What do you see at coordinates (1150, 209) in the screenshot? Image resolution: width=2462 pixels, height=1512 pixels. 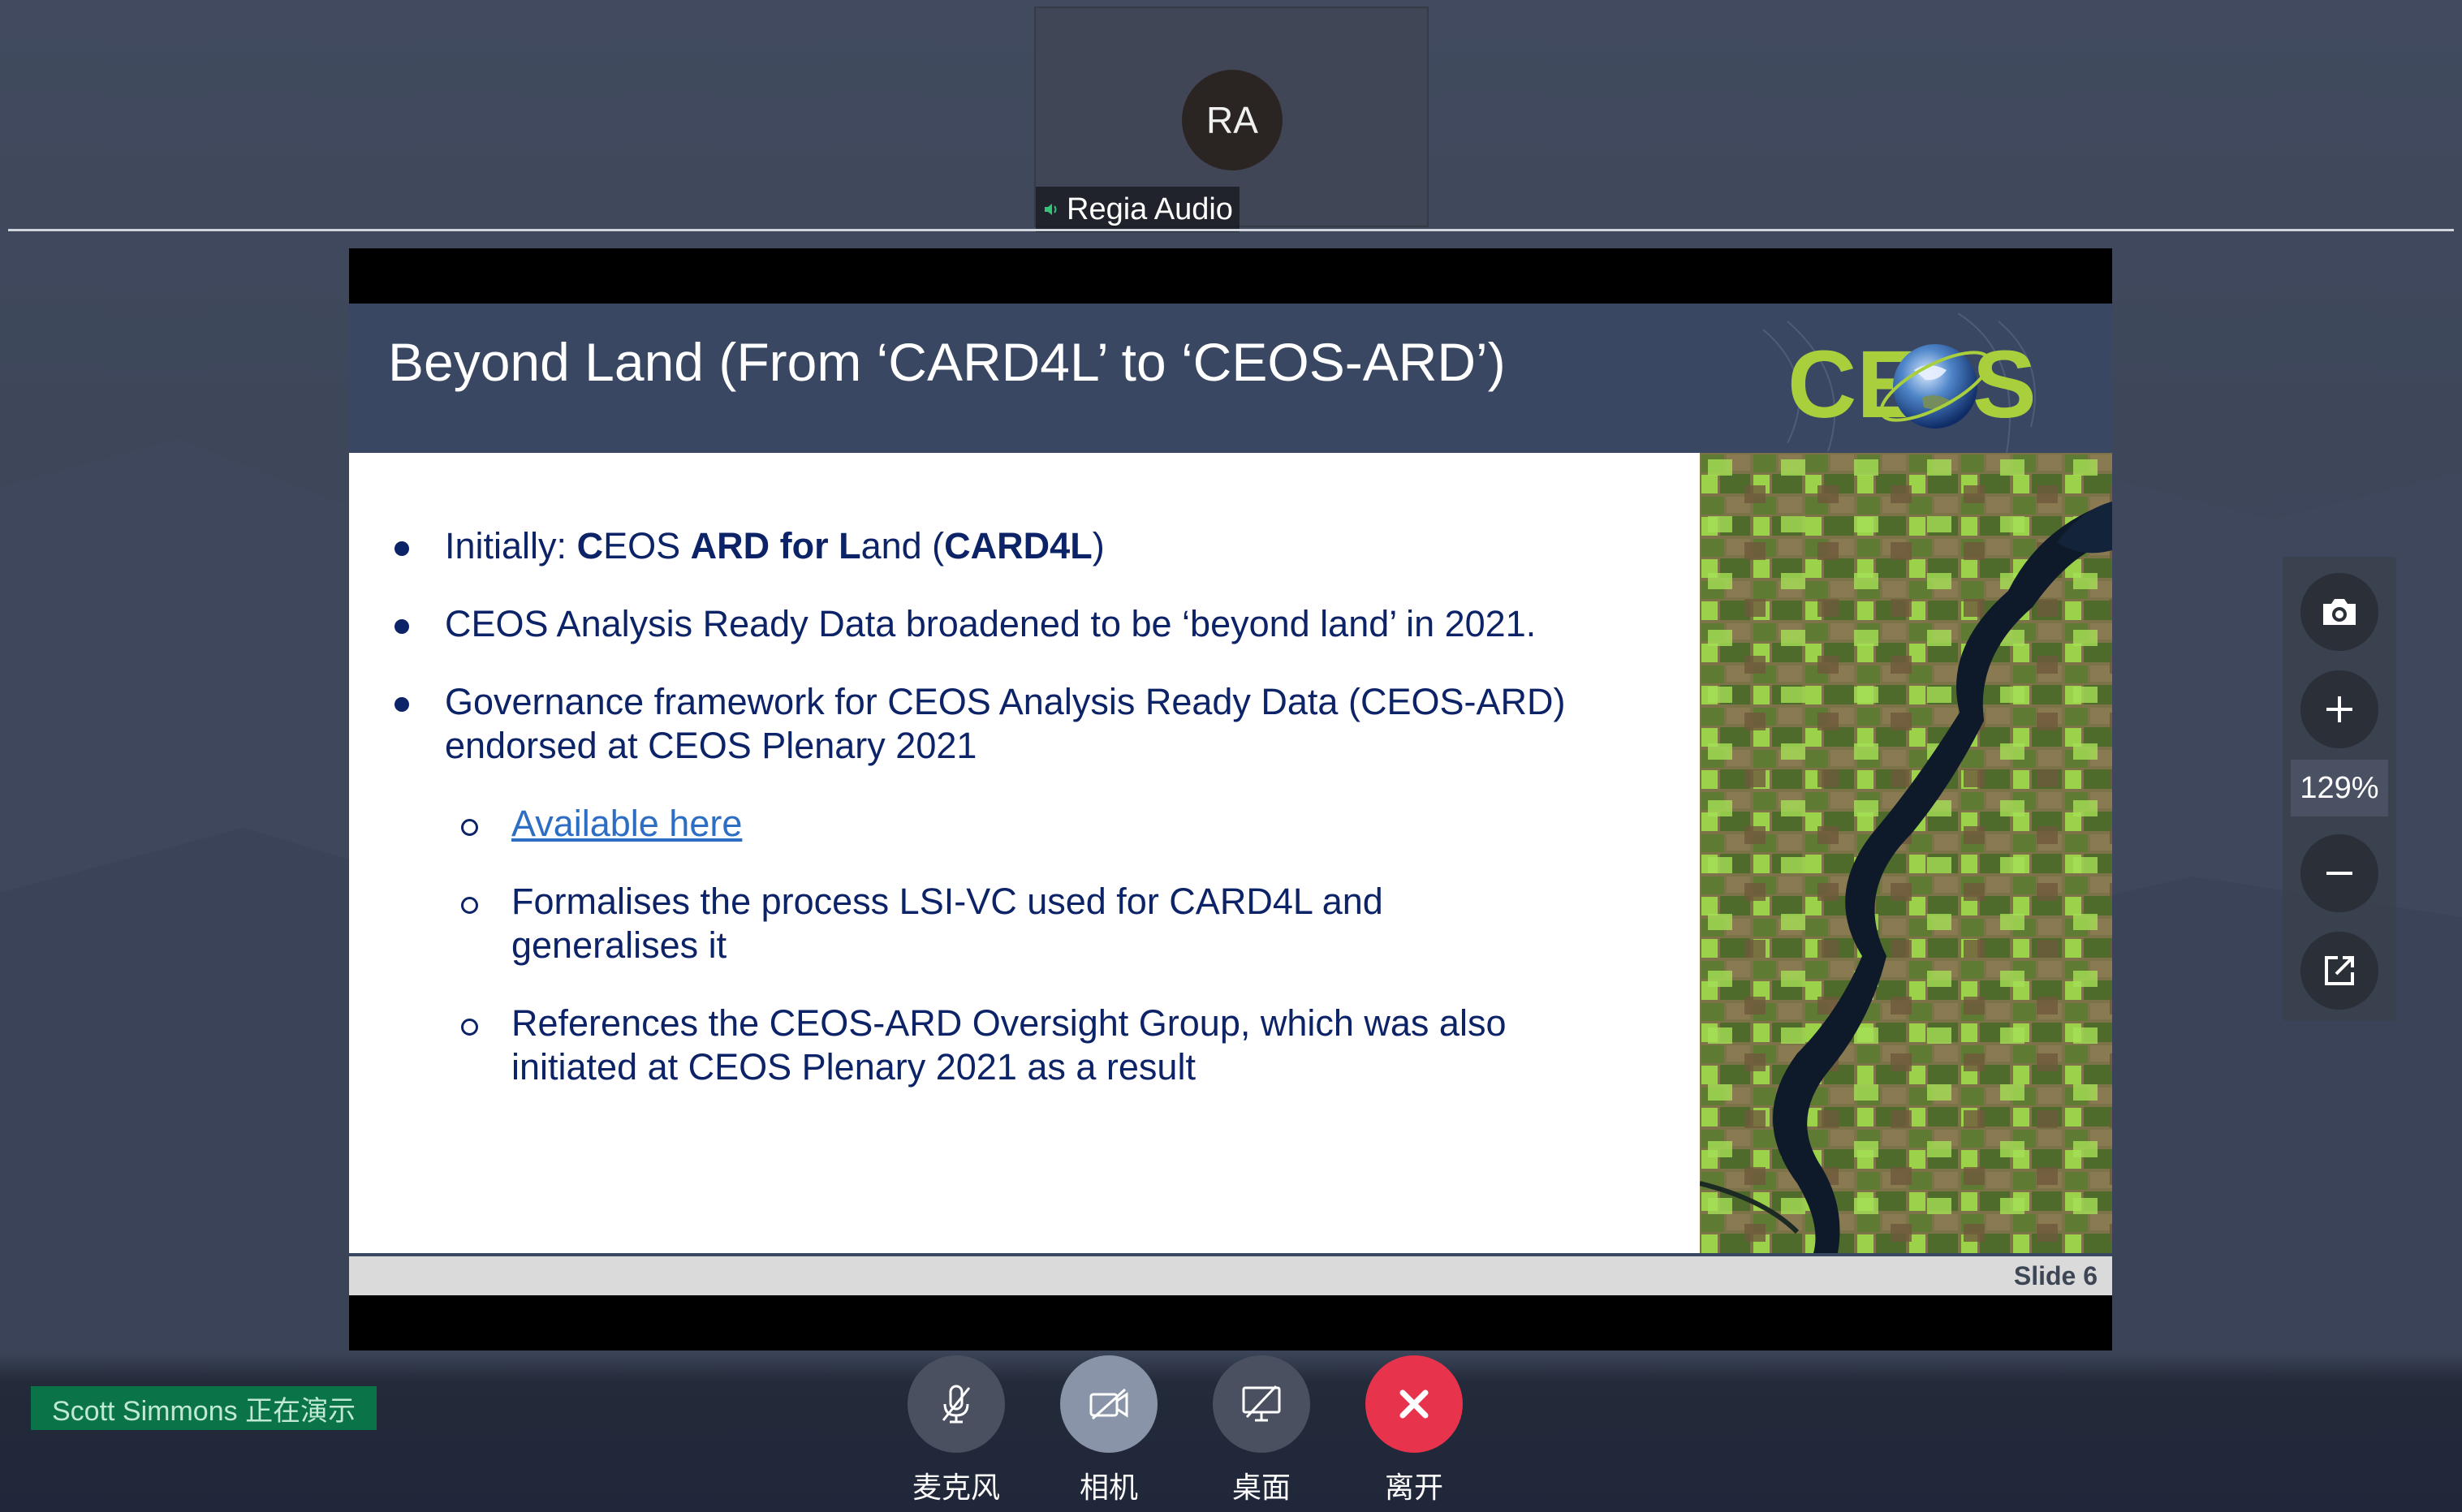 I see `participant-name: Regia Audio` at bounding box center [1150, 209].